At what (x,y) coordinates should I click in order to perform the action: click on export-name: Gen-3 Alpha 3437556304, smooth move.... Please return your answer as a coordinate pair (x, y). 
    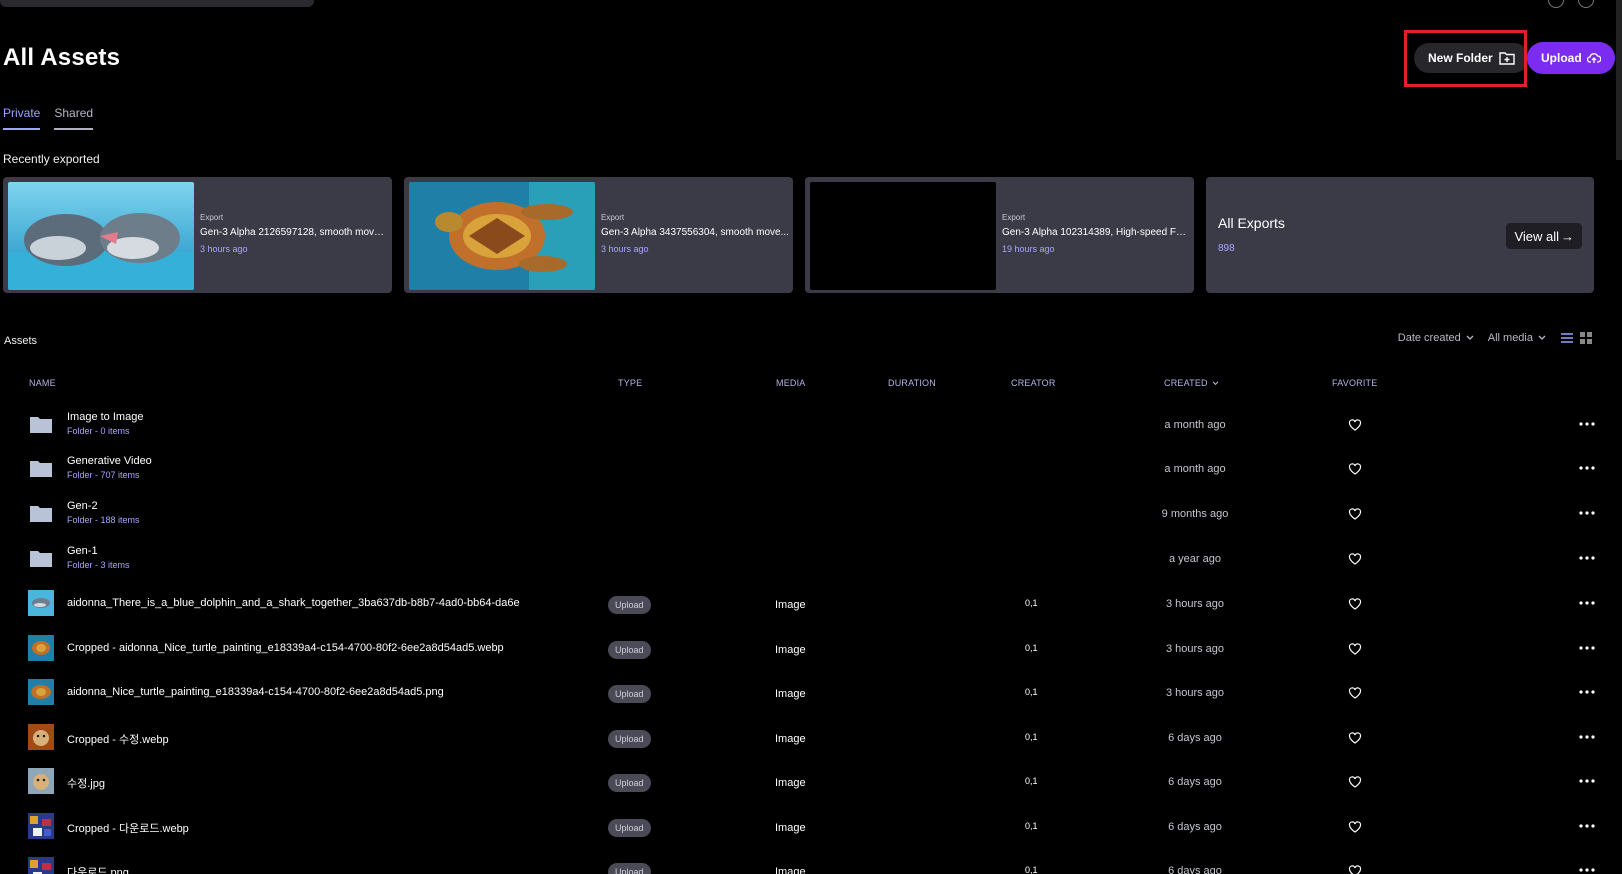
    Looking at the image, I should click on (695, 232).